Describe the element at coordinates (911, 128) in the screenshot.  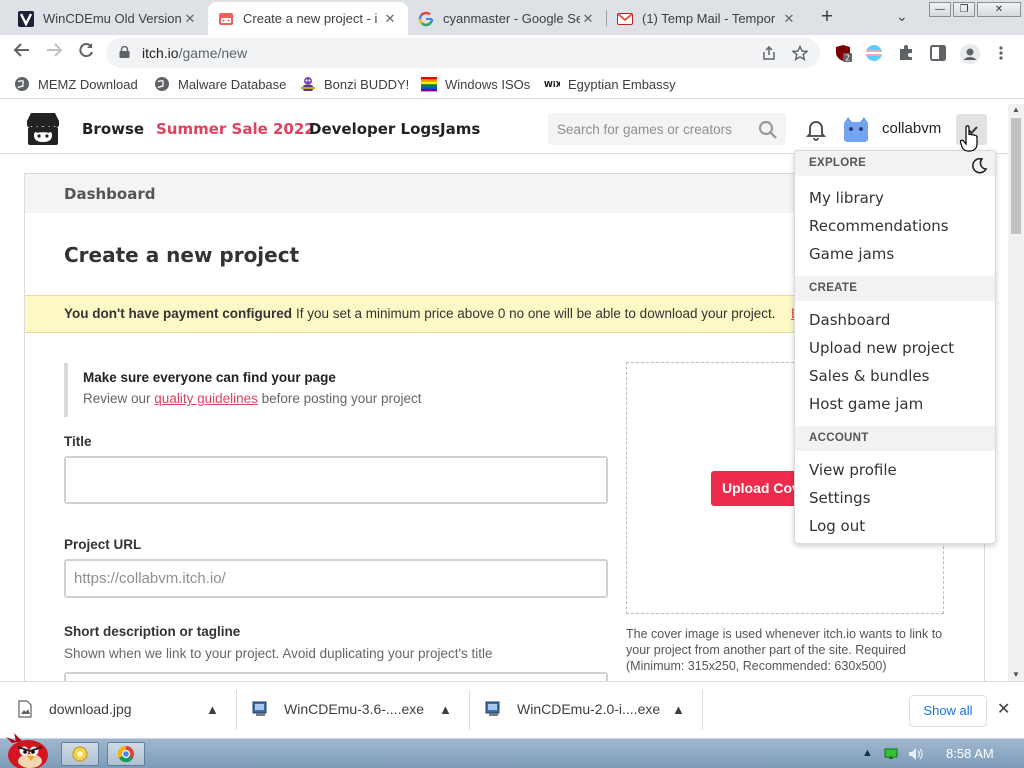
I see `username: collabvm` at that location.